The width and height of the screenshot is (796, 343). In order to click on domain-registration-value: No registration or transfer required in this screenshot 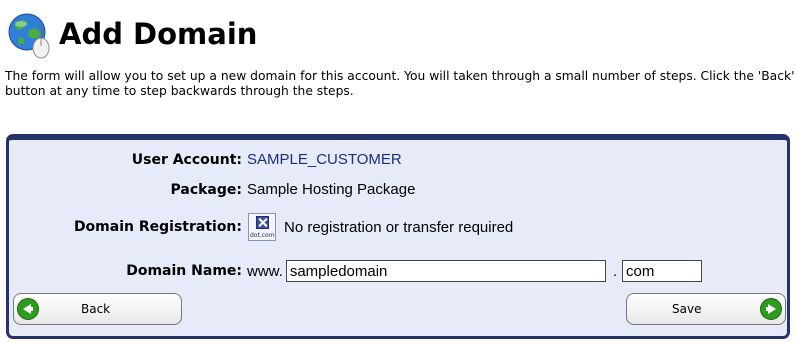, I will do `click(399, 227)`.